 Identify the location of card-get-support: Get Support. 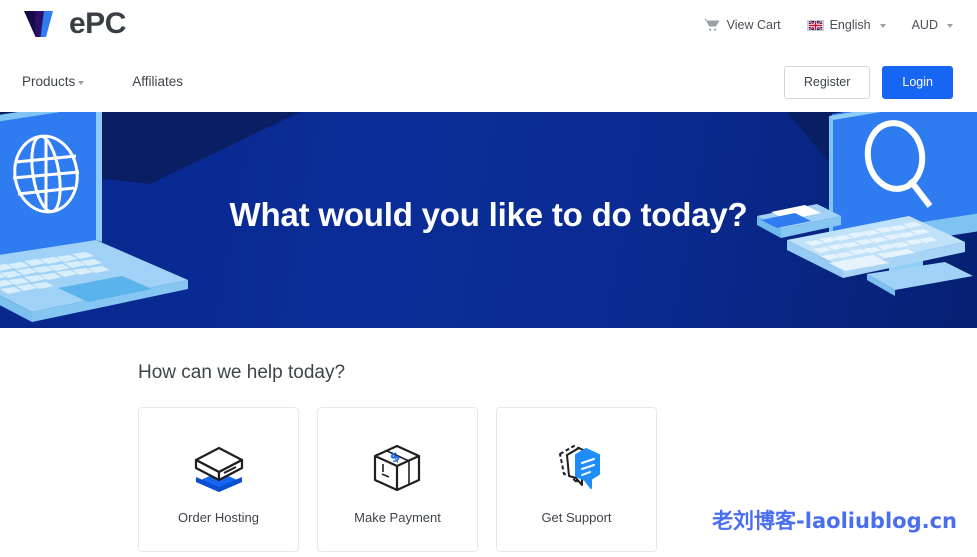
(576, 479).